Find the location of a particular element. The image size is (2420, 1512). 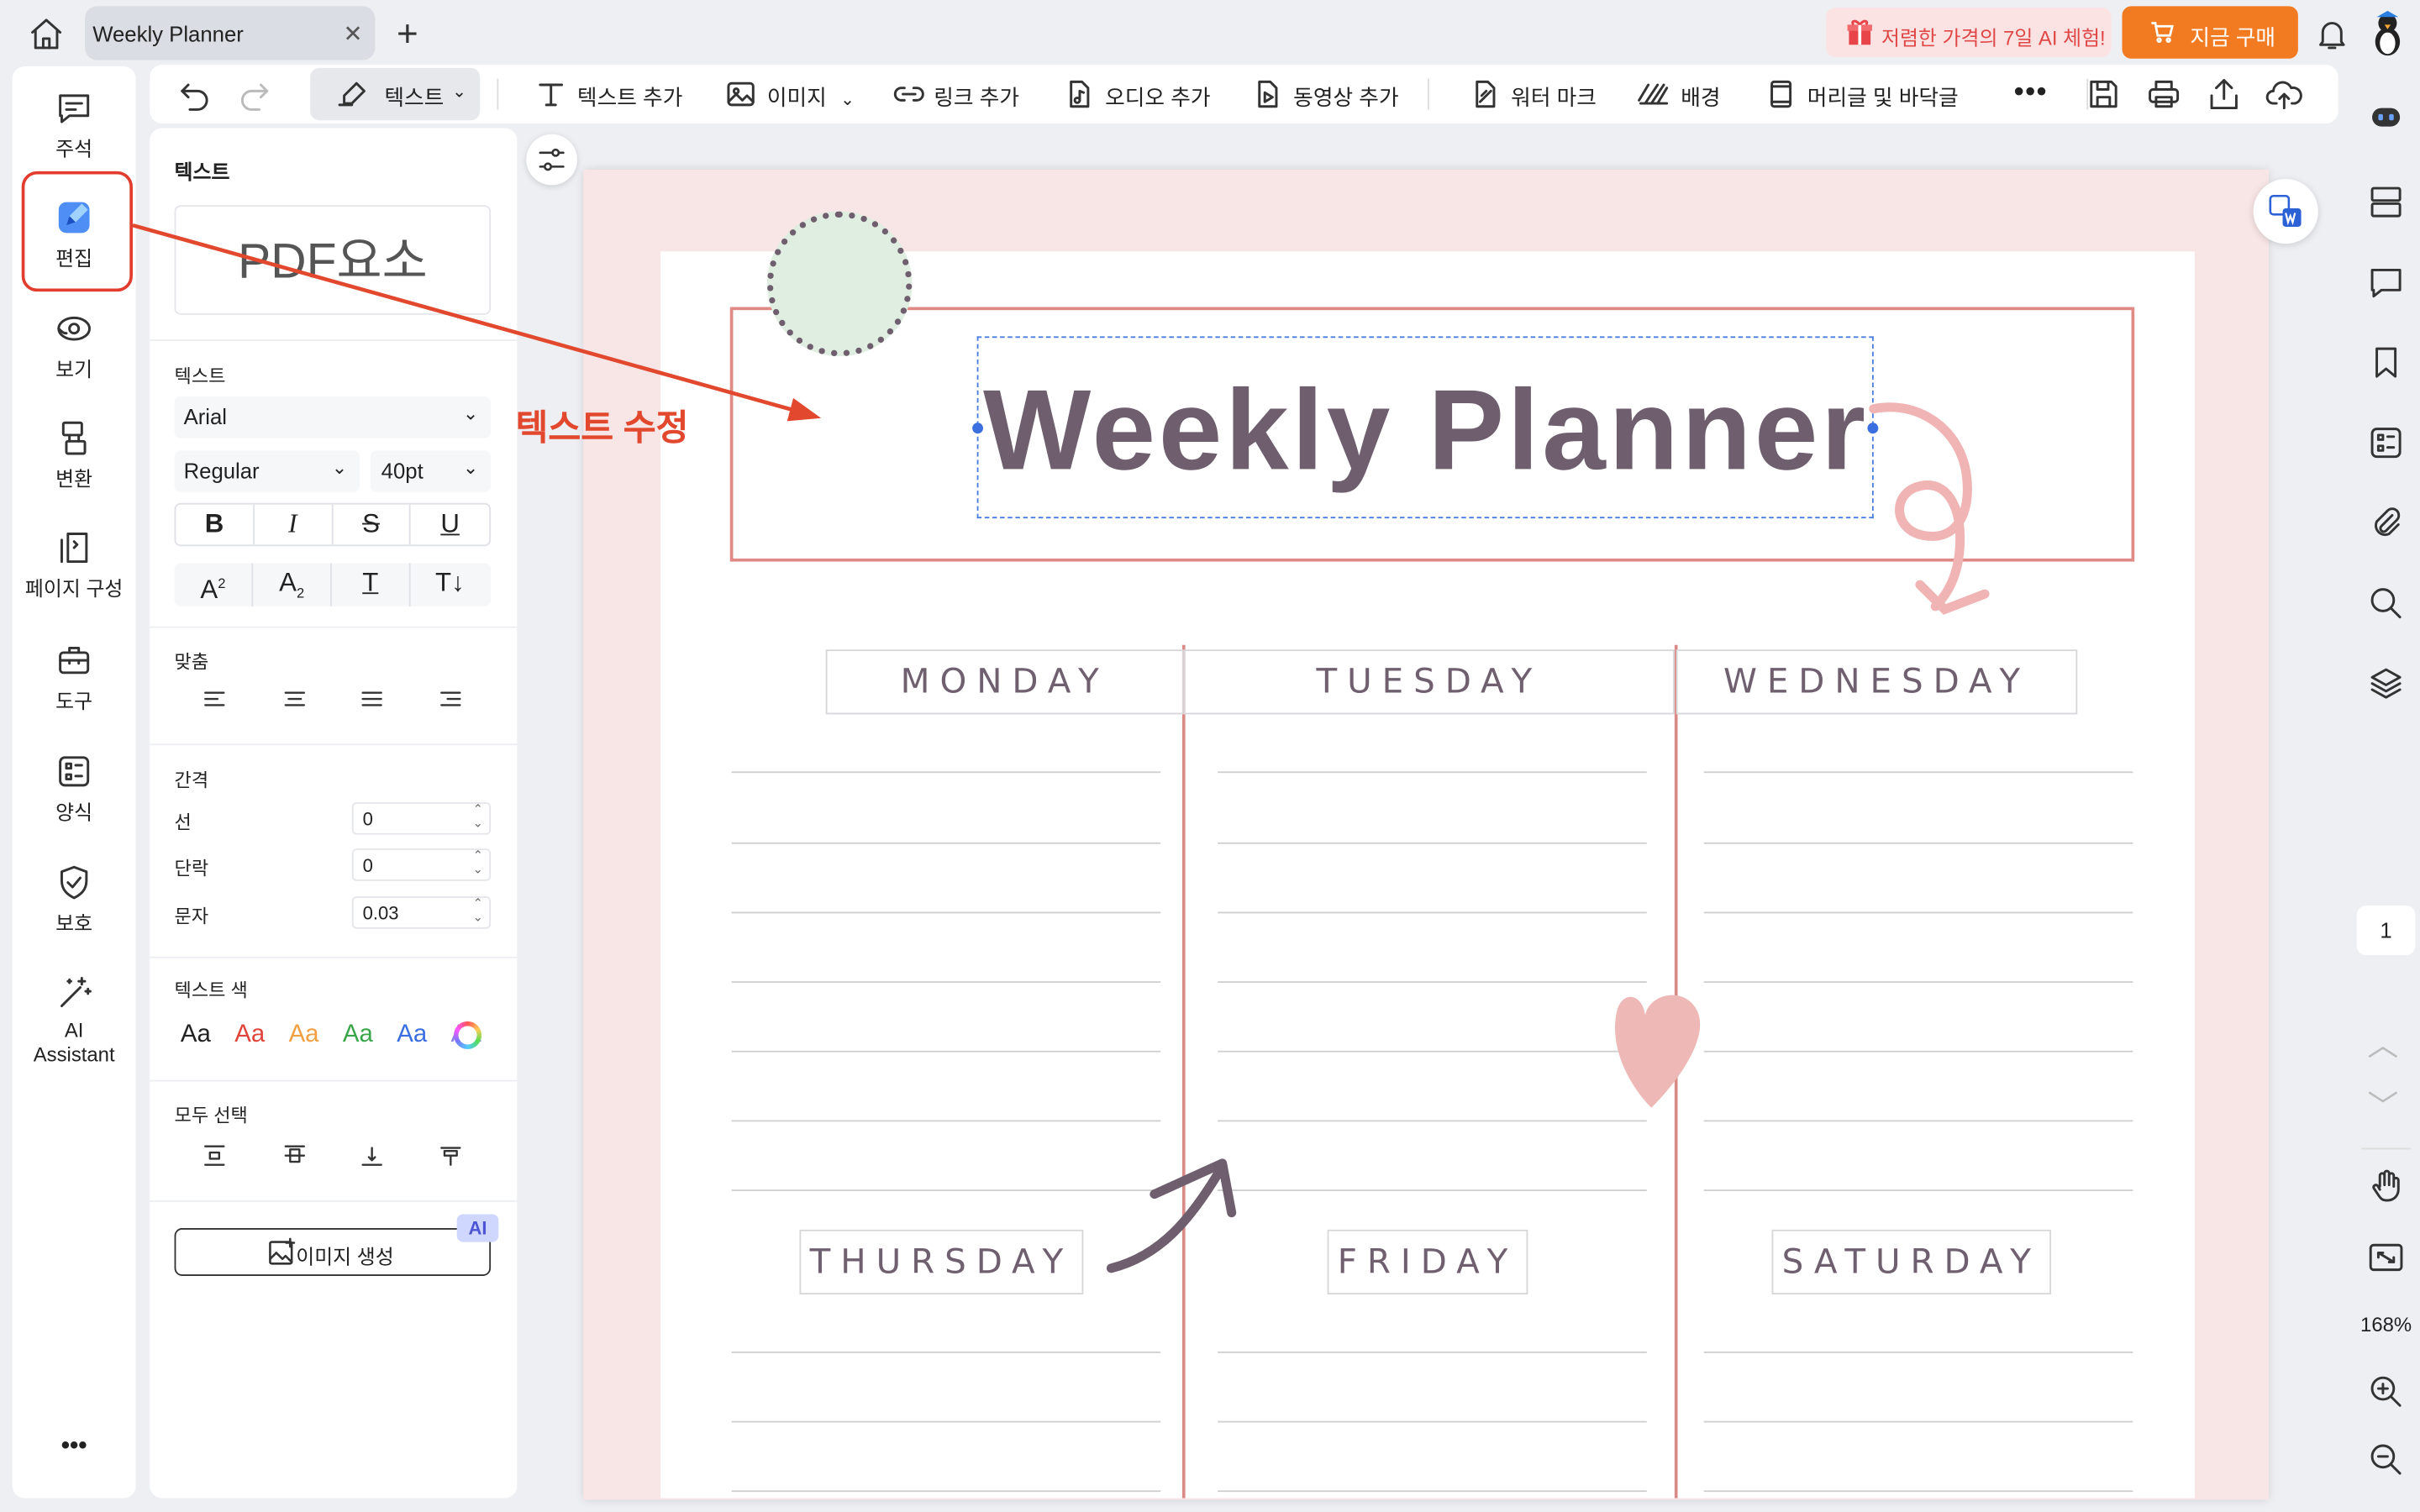

home-icon is located at coordinates (46, 33).